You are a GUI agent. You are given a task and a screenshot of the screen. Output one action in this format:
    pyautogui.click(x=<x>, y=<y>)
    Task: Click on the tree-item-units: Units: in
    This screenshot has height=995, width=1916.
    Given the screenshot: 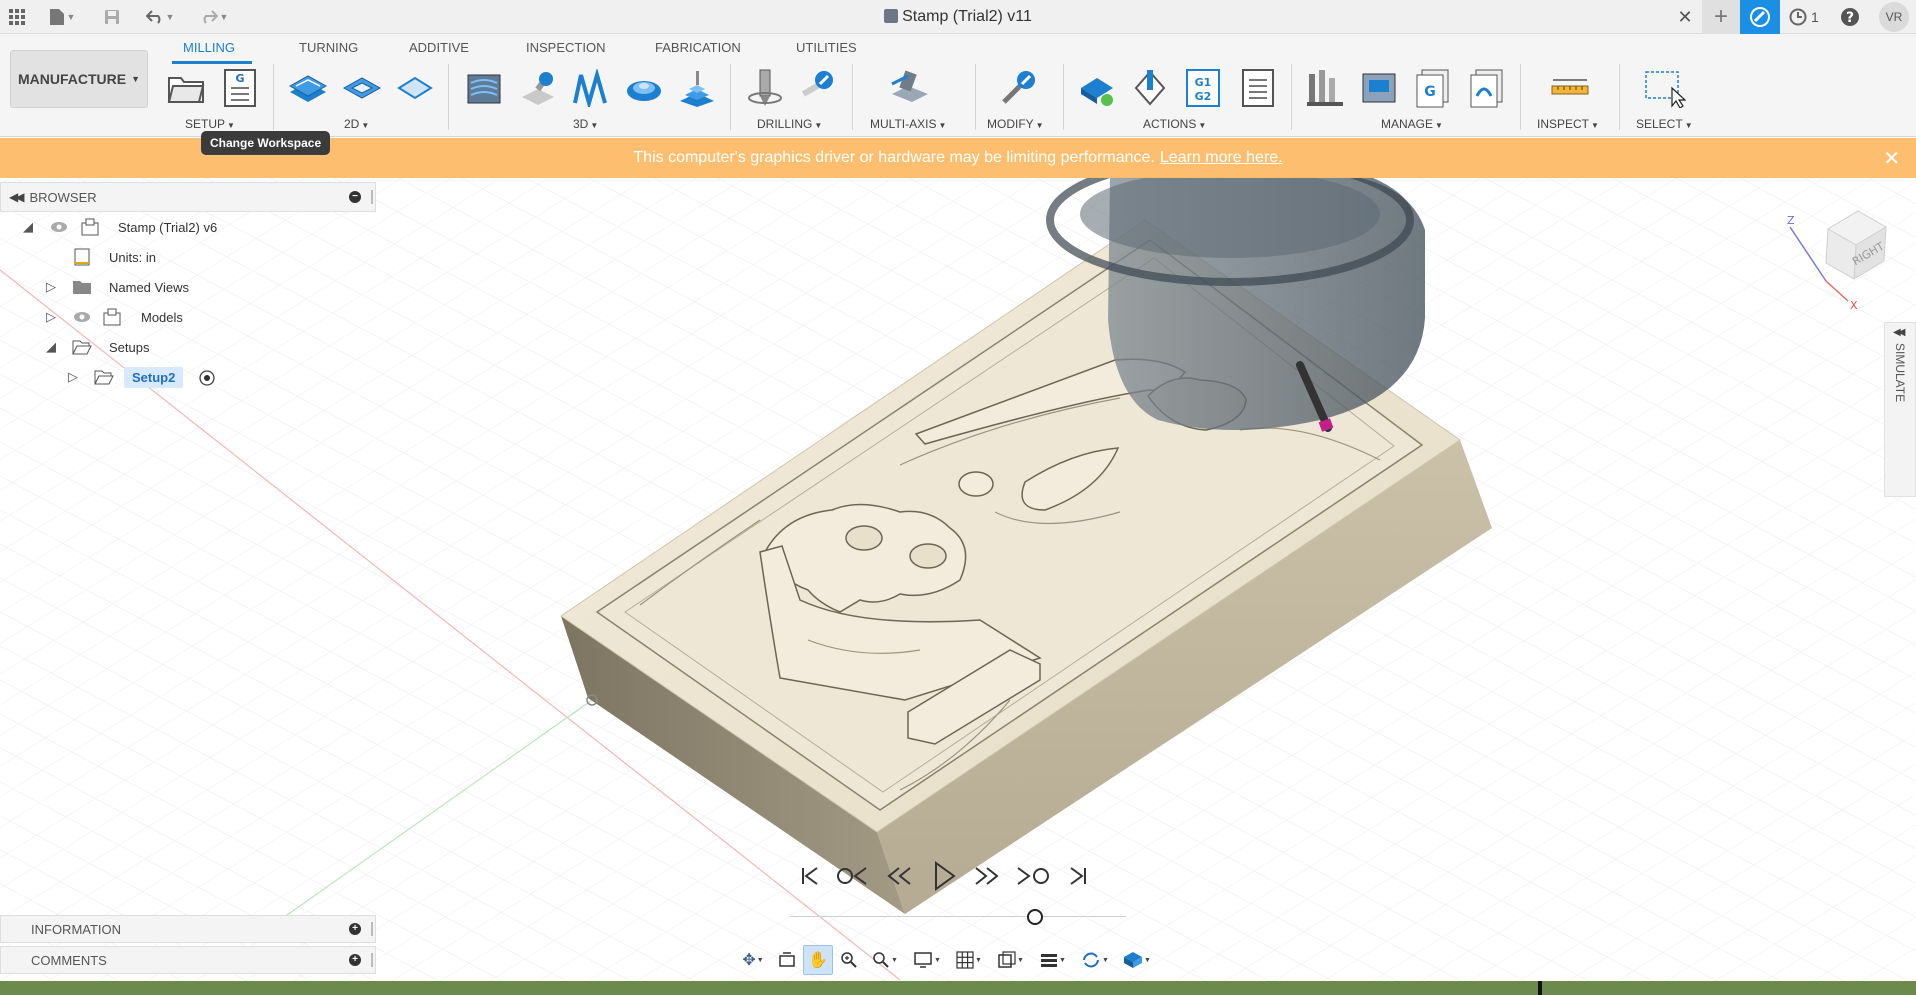 What is the action you would take?
    pyautogui.click(x=188, y=257)
    